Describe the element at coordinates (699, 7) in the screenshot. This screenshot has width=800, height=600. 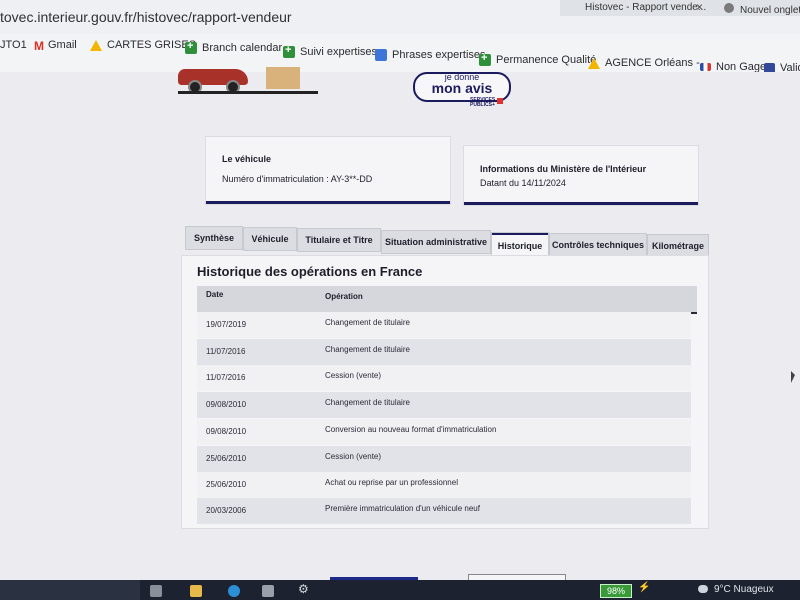
I see `close-tab-icon: ×` at that location.